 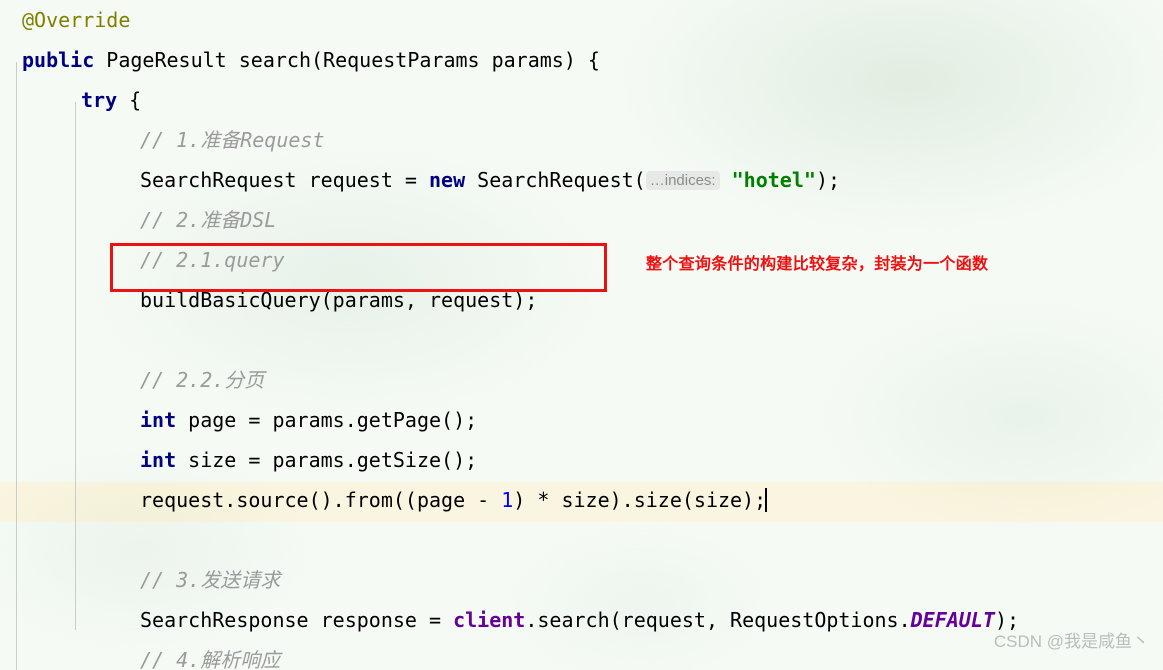 I want to click on code-token-plain: buildBasicQuery(params, request);, so click(x=339, y=300).